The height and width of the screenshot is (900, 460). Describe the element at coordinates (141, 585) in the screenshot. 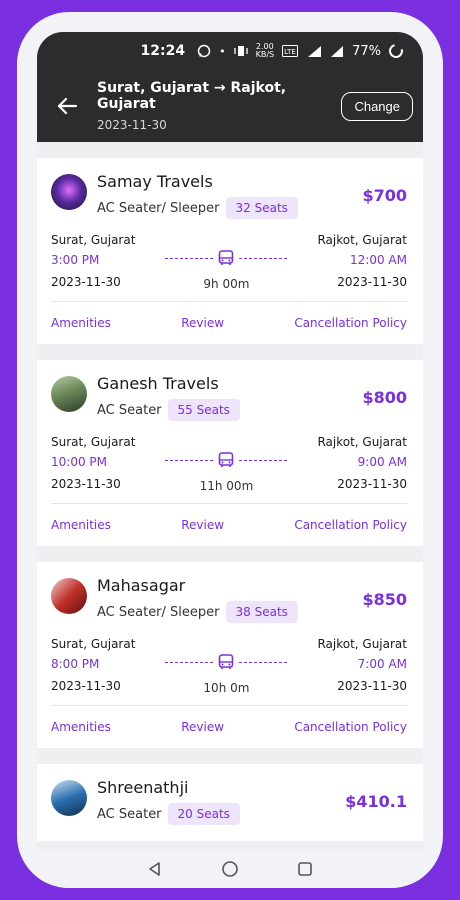

I see `operator-name: Mahasagar` at that location.